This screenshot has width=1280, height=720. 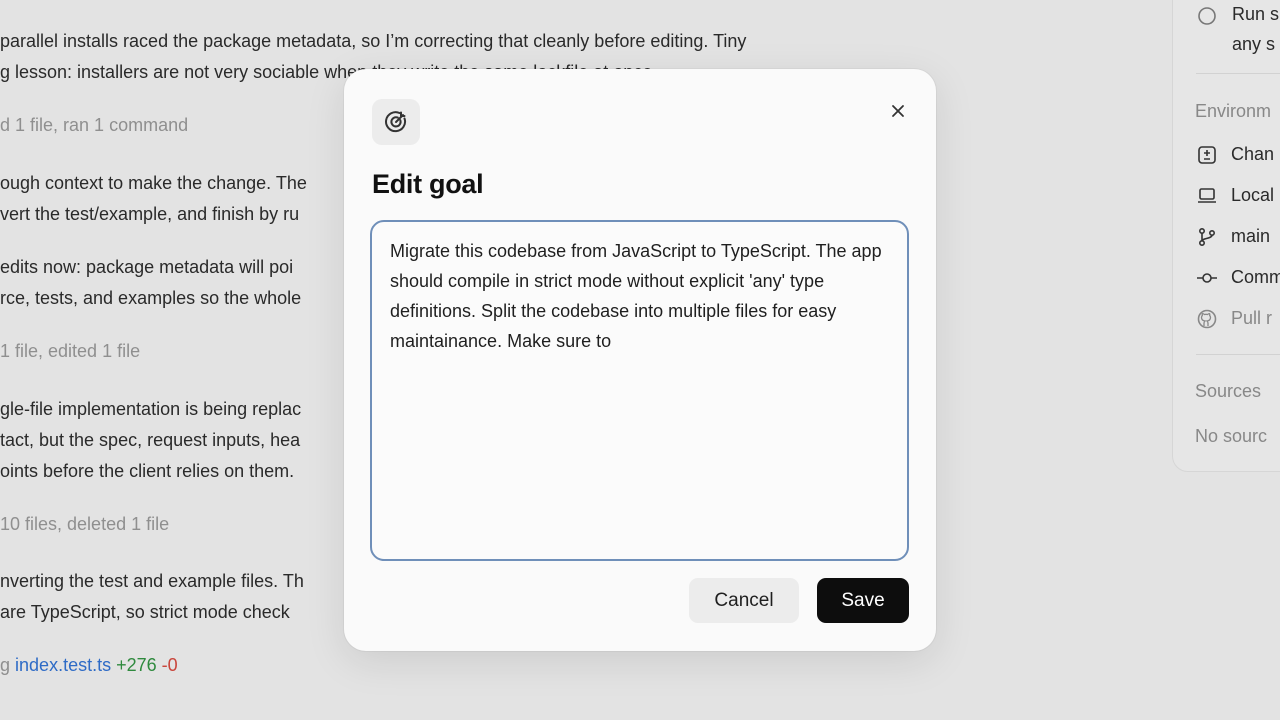 I want to click on file-link: index.test.ts, so click(x=63, y=665).